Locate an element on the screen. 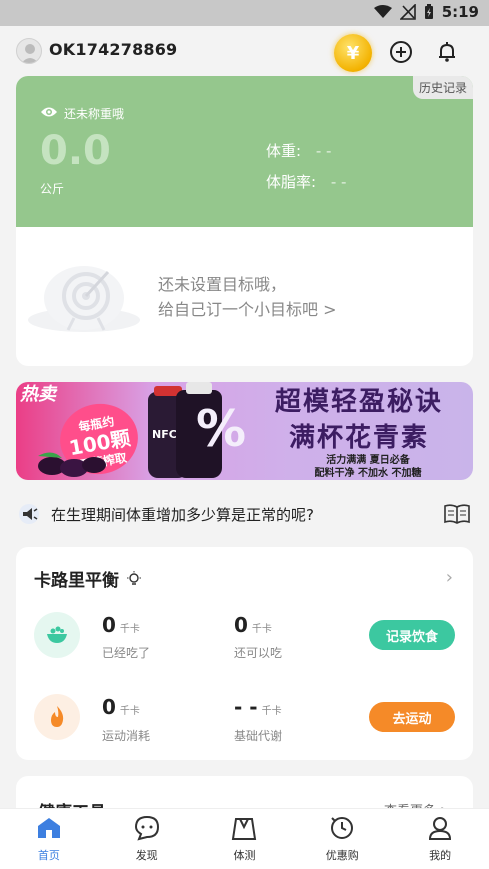 Image resolution: width=489 pixels, height=869 pixels. avatar is located at coordinates (29, 51).